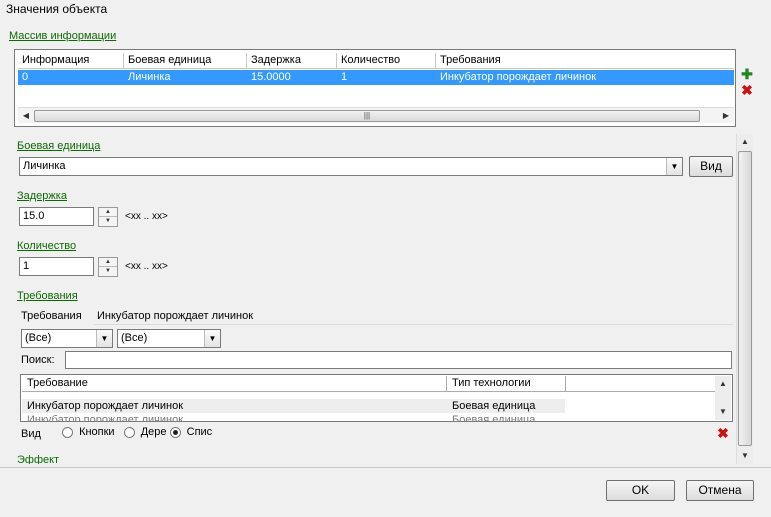 Image resolution: width=771 pixels, height=517 pixels. I want to click on requirements-field-label: Требования, so click(51, 316).